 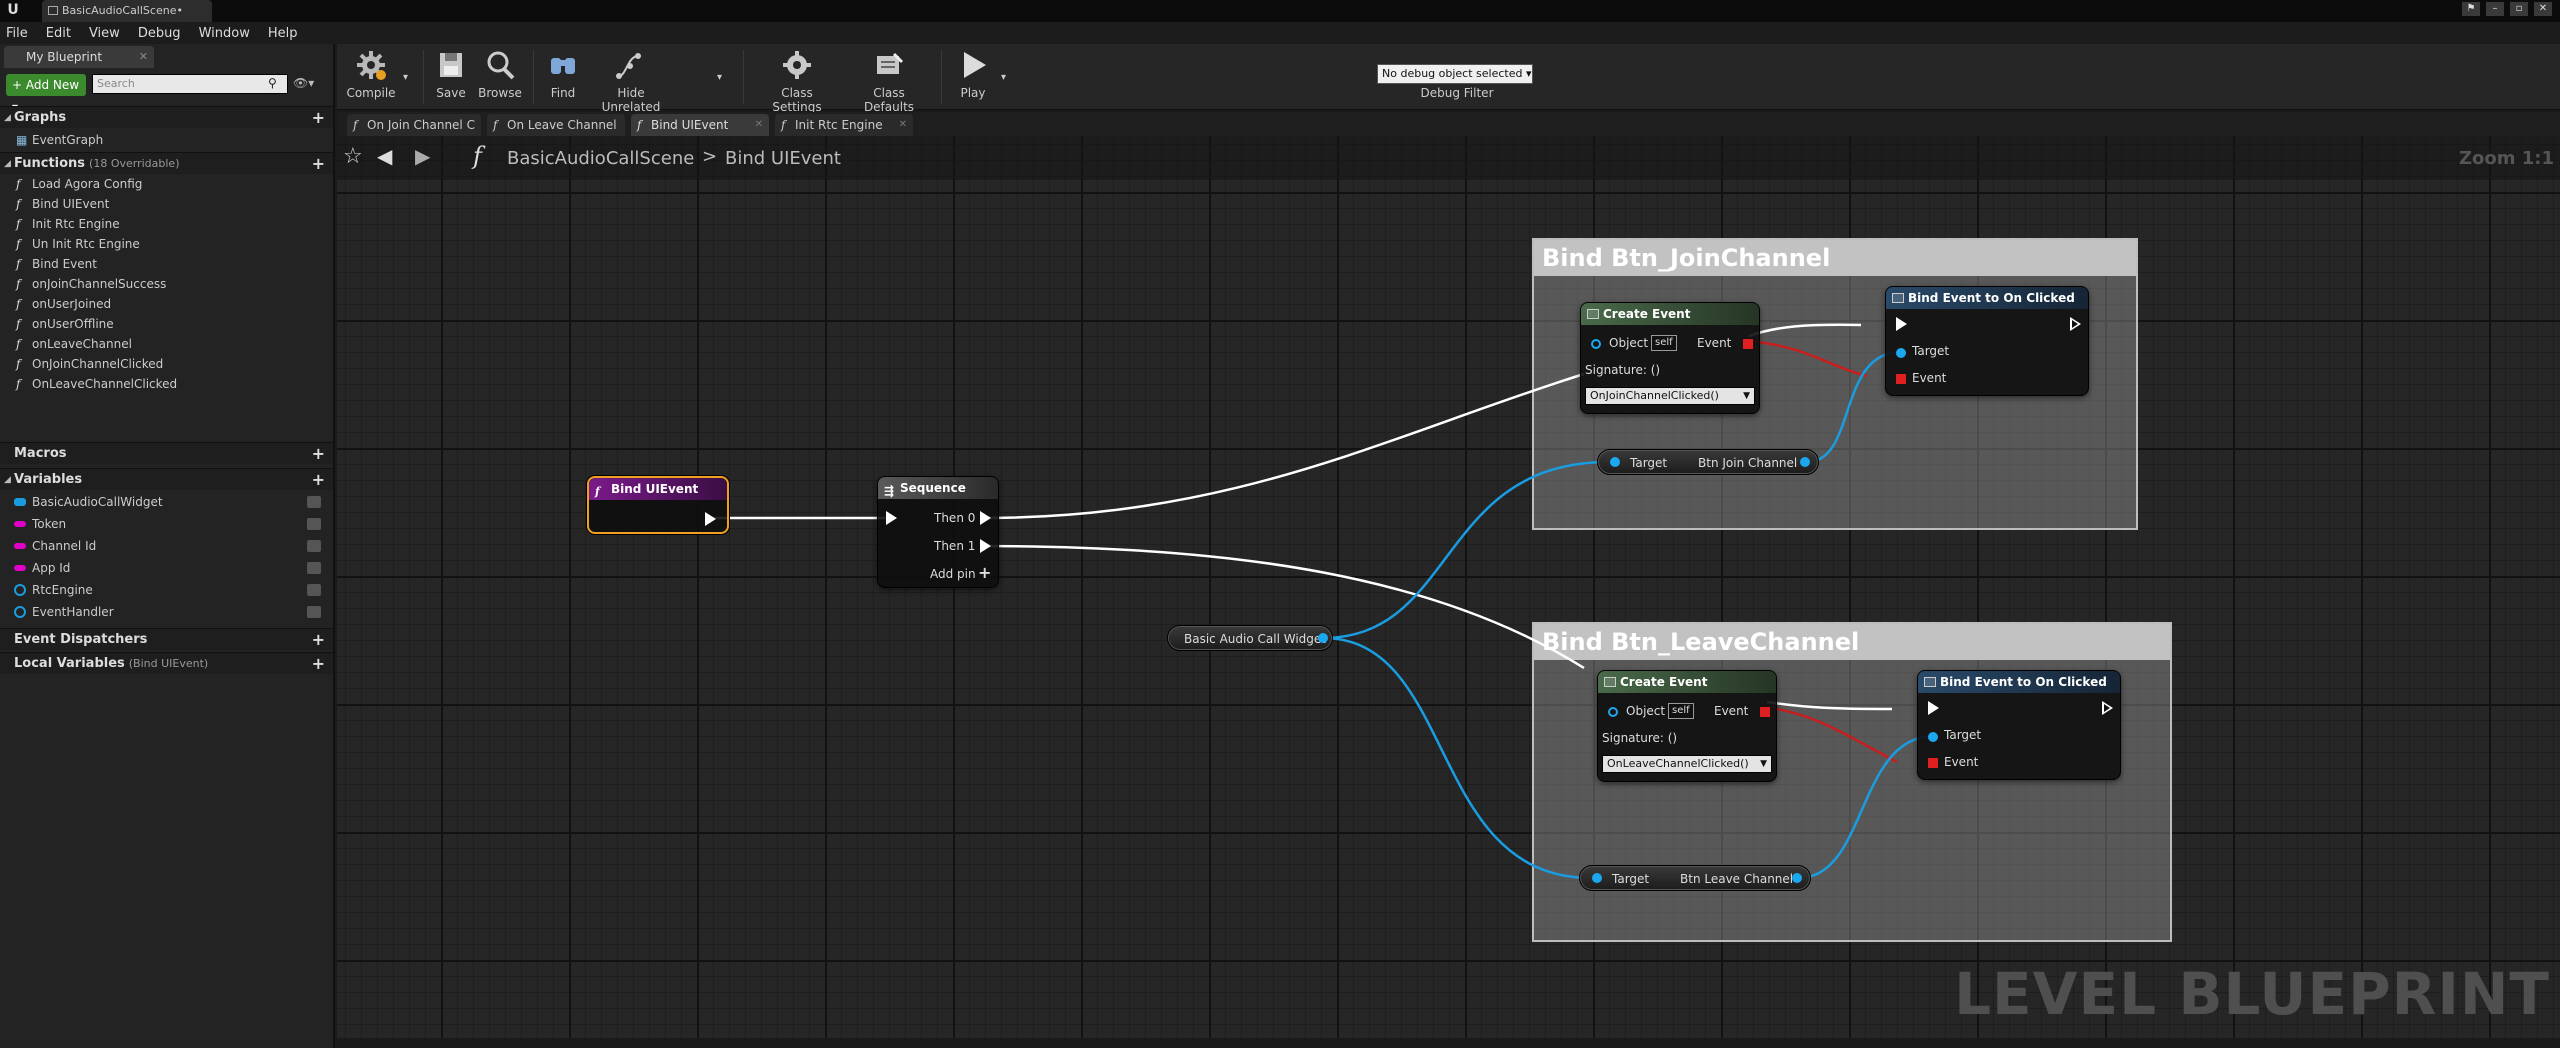 I want to click on tab-init-rtc-engine: f Init Rtc Engine ✕, so click(x=844, y=125).